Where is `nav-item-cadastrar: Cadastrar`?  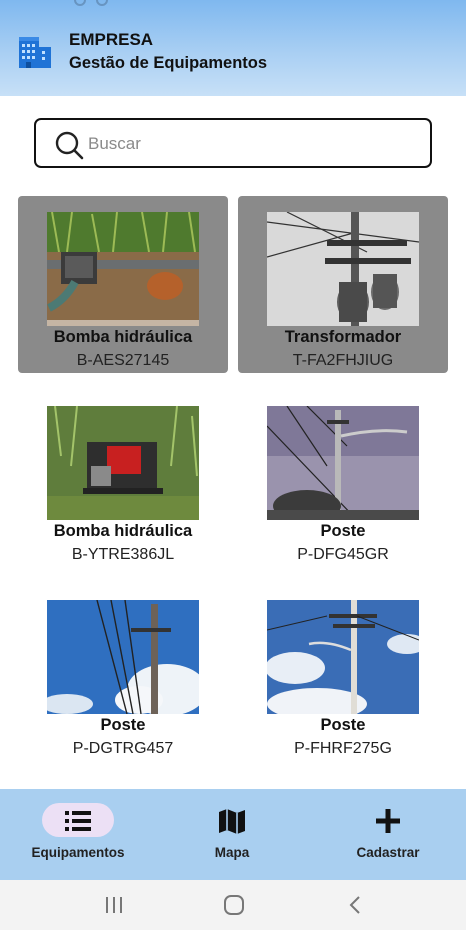 nav-item-cadastrar: Cadastrar is located at coordinates (388, 834).